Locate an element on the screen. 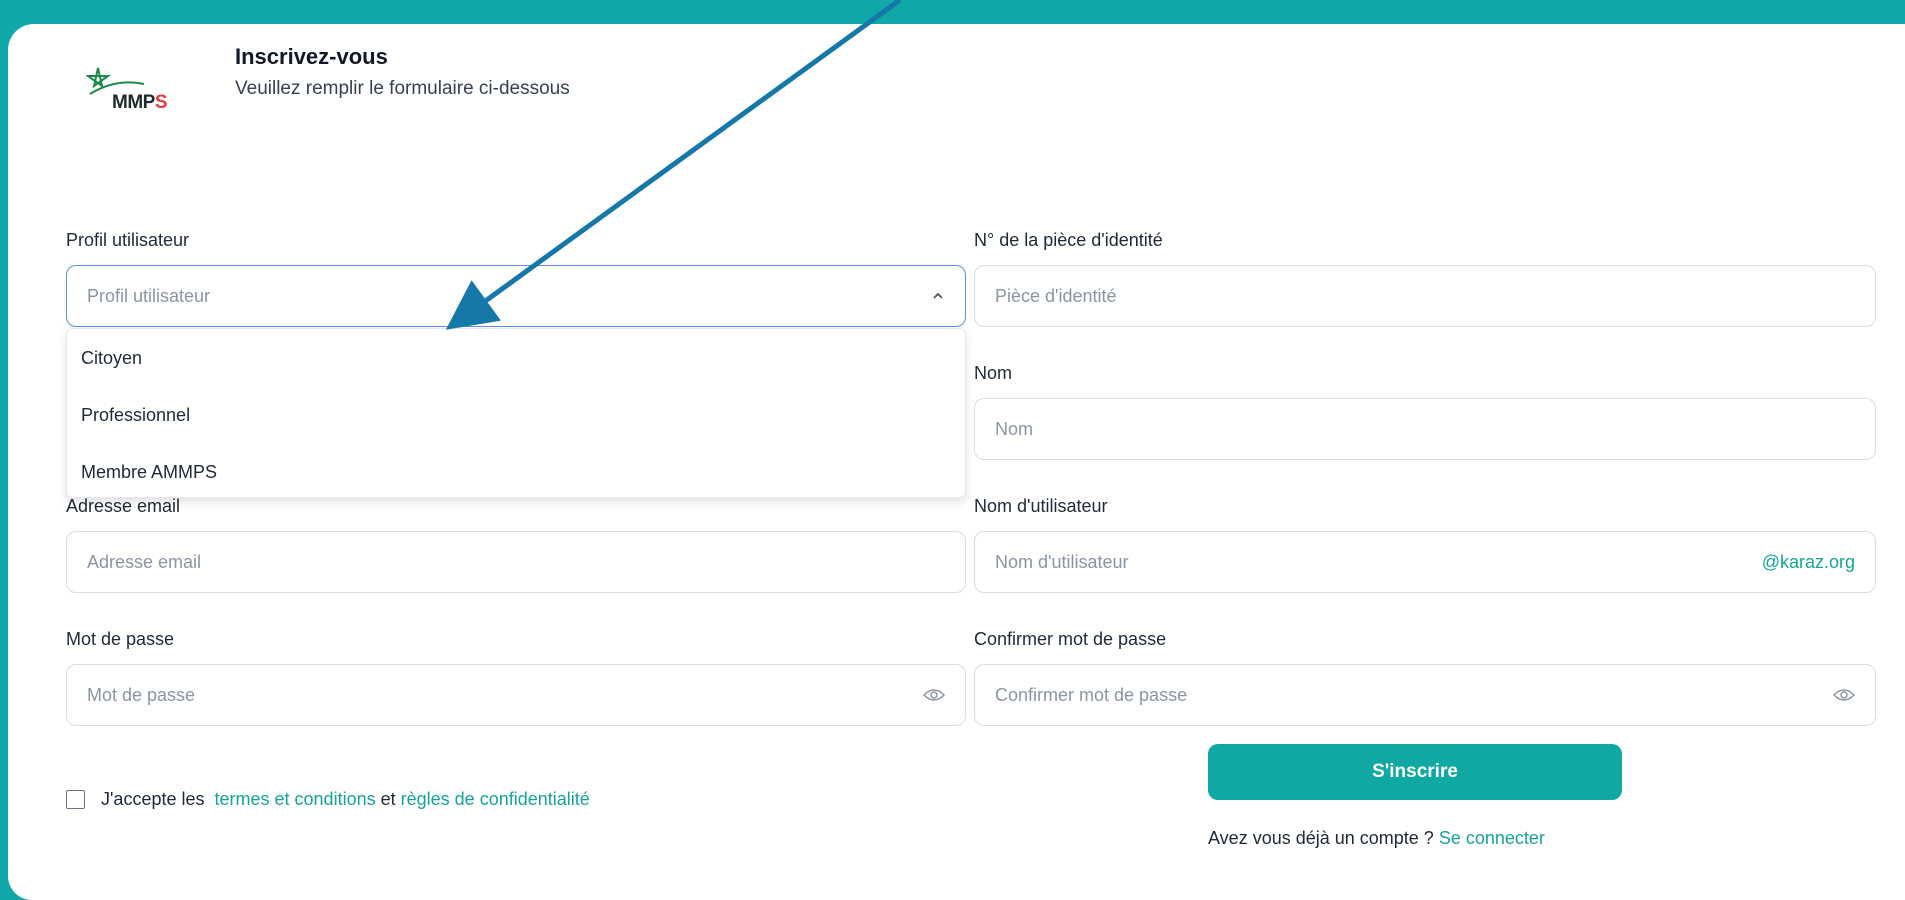 This screenshot has height=900, width=1905. logo-text: MMPS is located at coordinates (140, 102).